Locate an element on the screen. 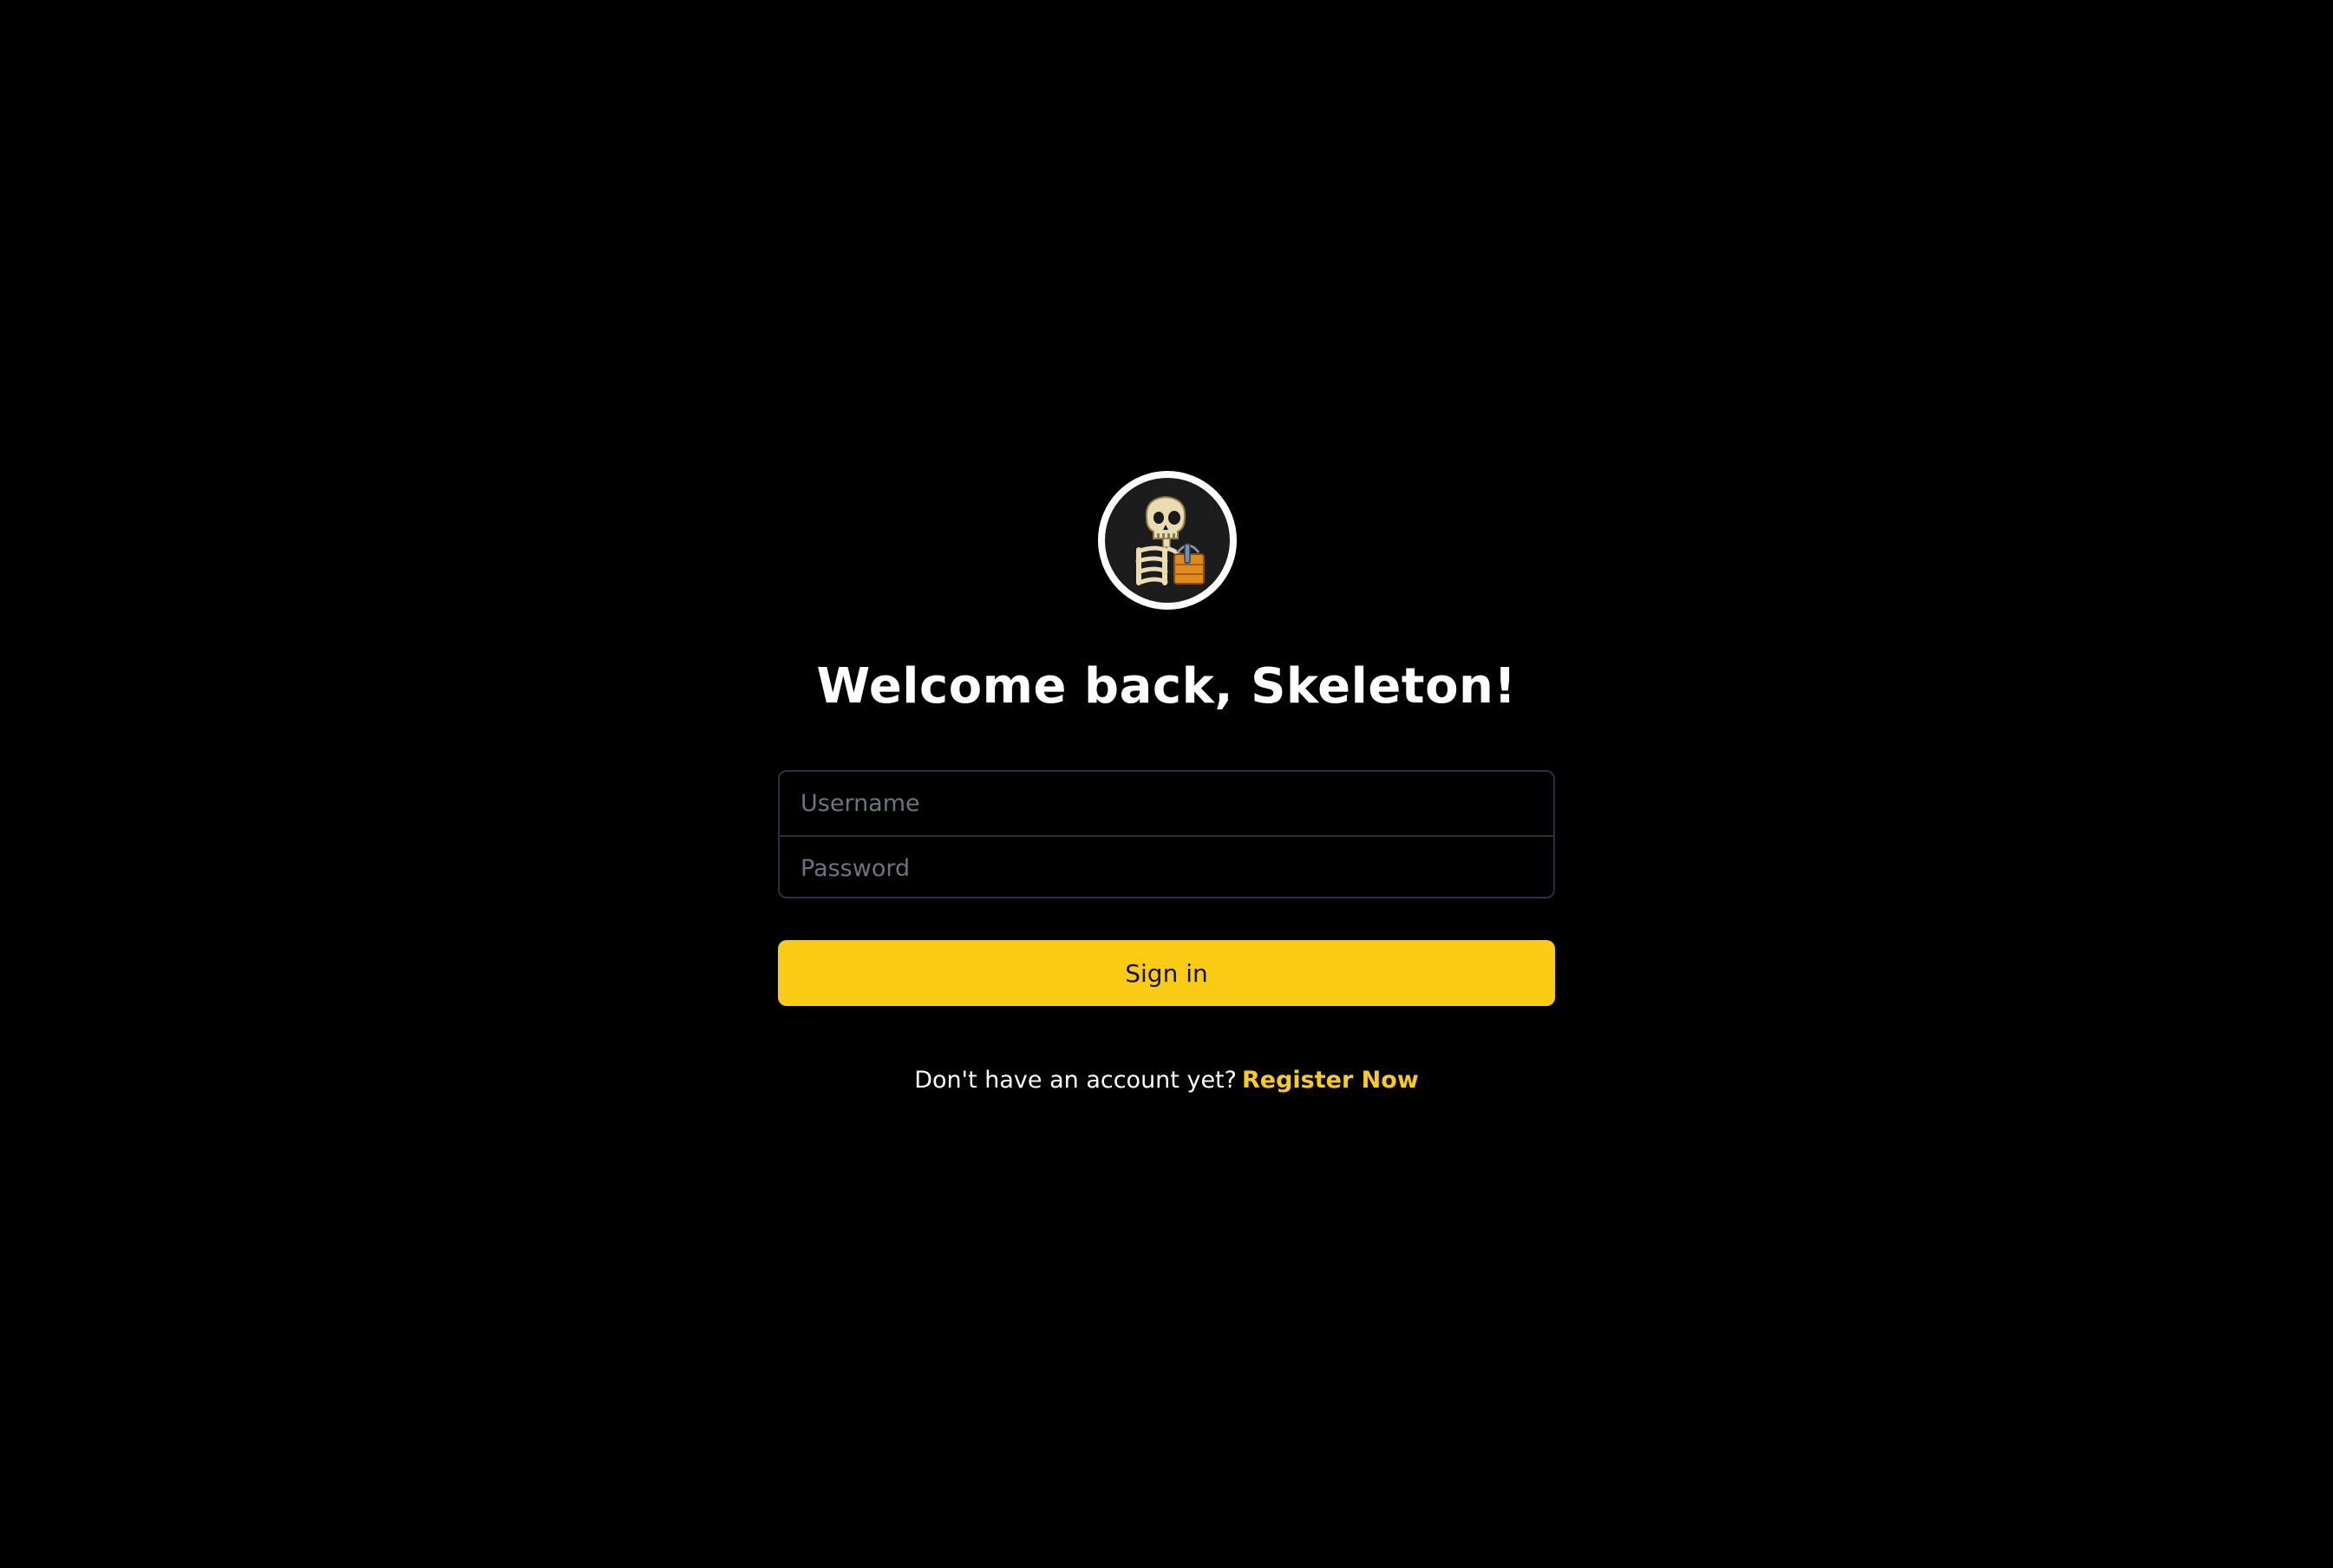  skeleton-with-basket-icon is located at coordinates (1170, 540).